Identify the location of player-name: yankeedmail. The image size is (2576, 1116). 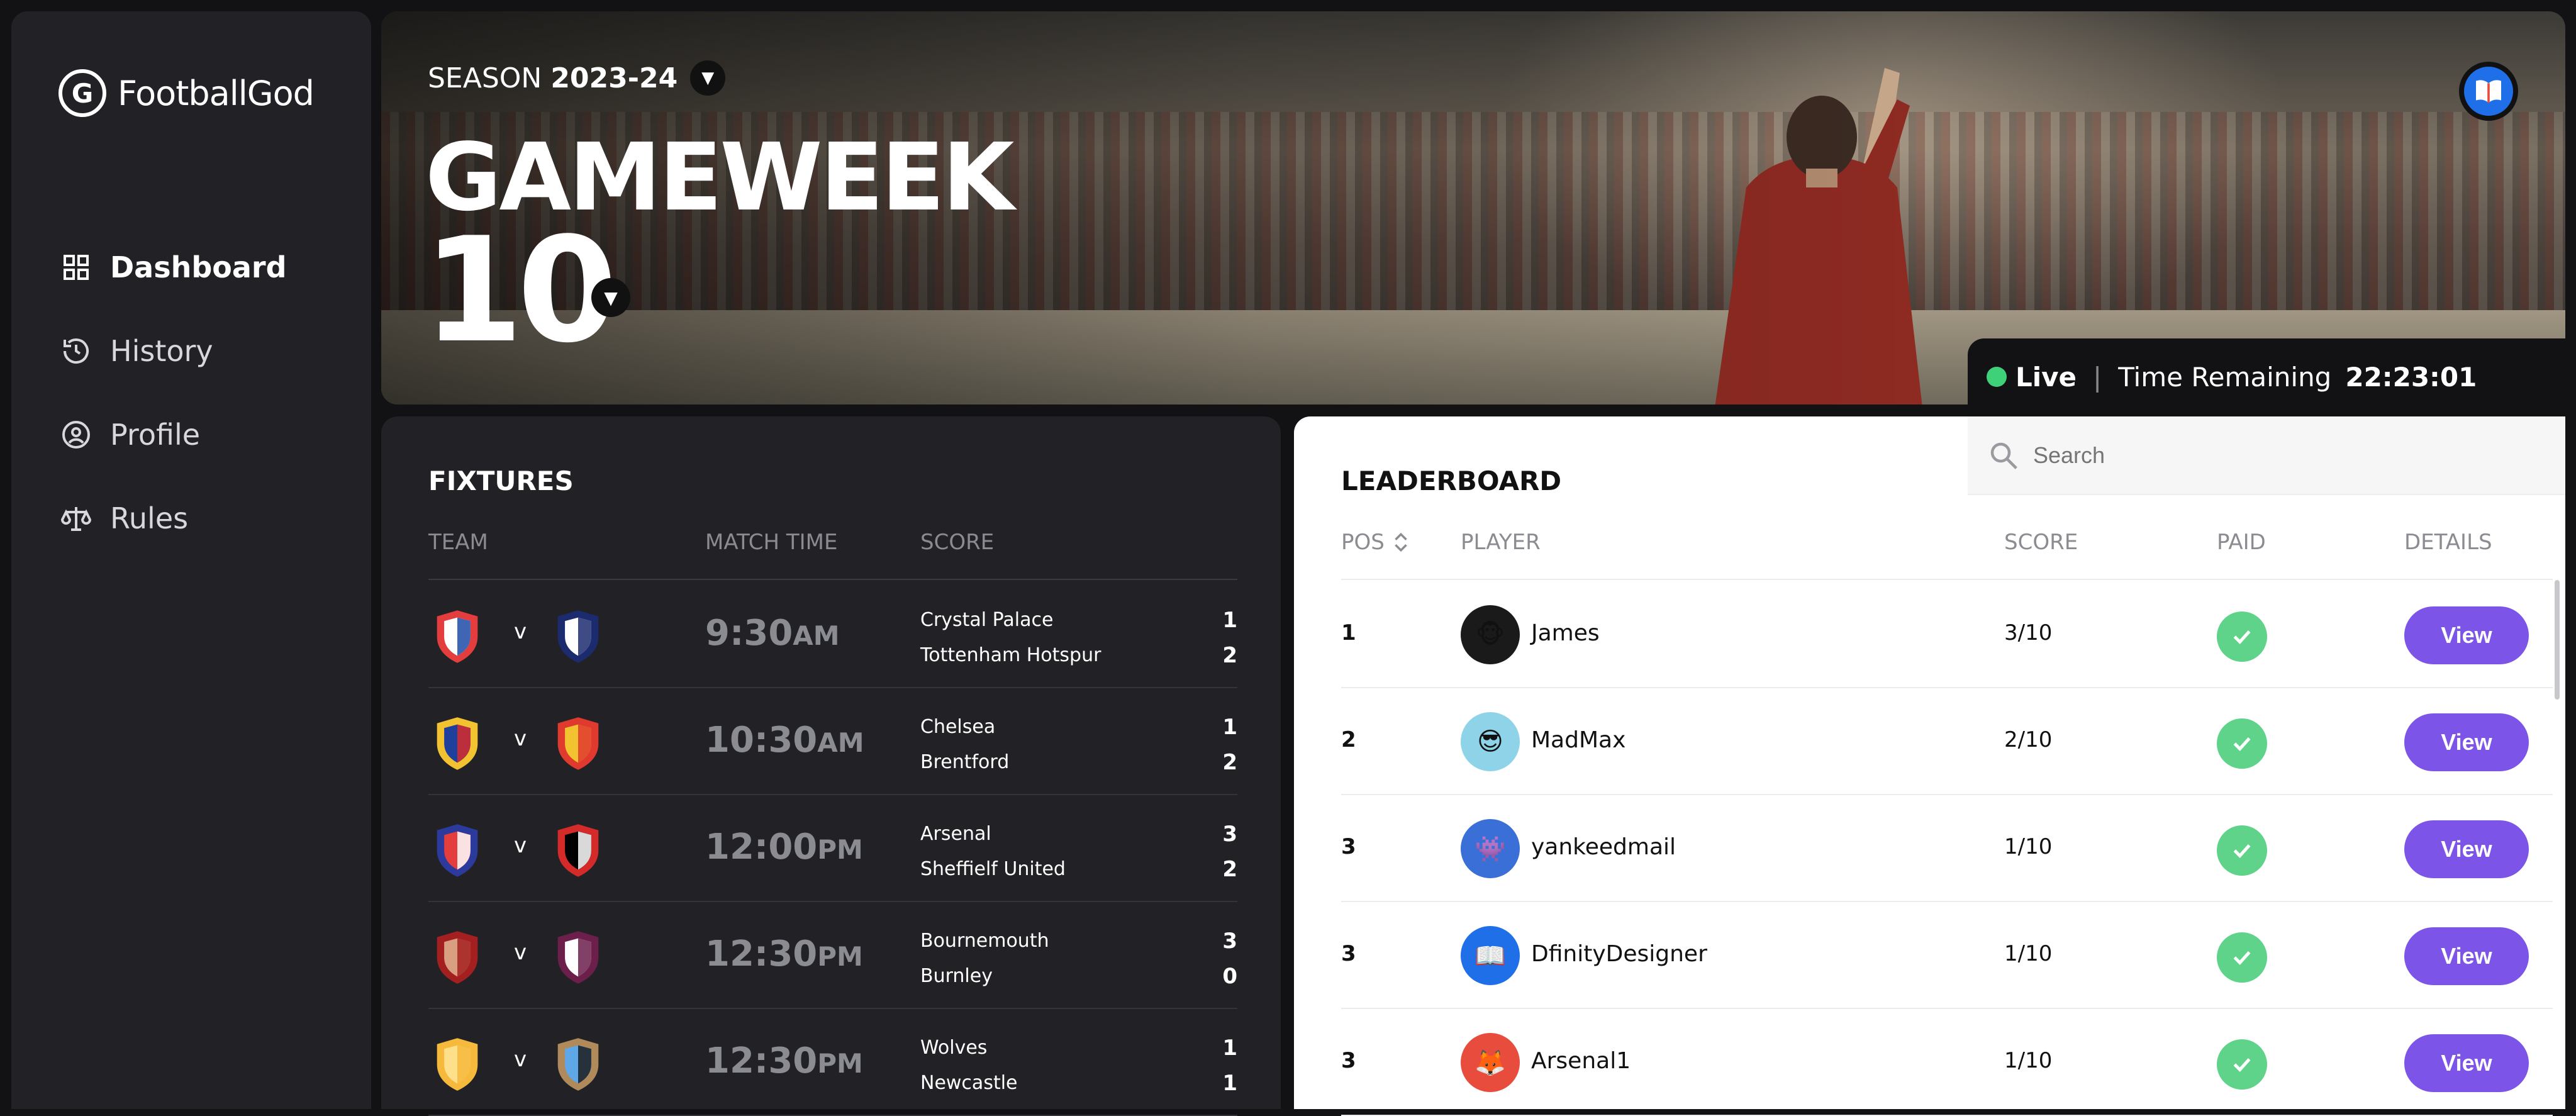
(1603, 847).